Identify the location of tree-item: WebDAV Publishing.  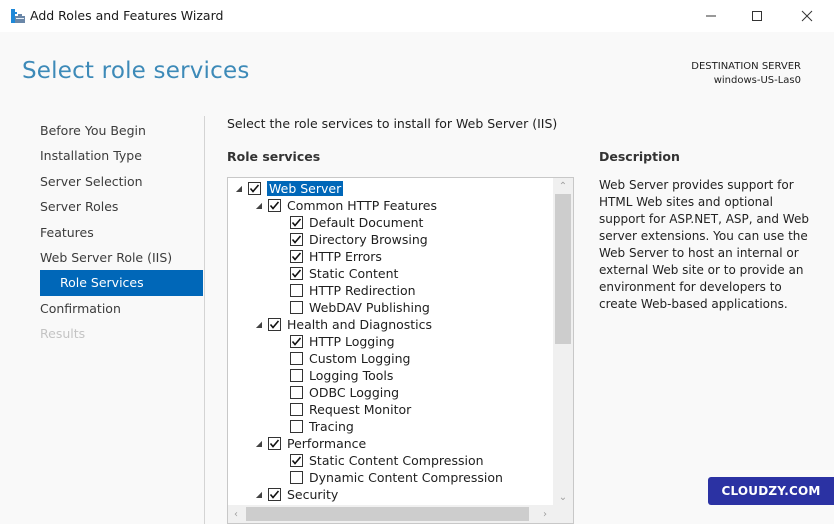
(391, 307).